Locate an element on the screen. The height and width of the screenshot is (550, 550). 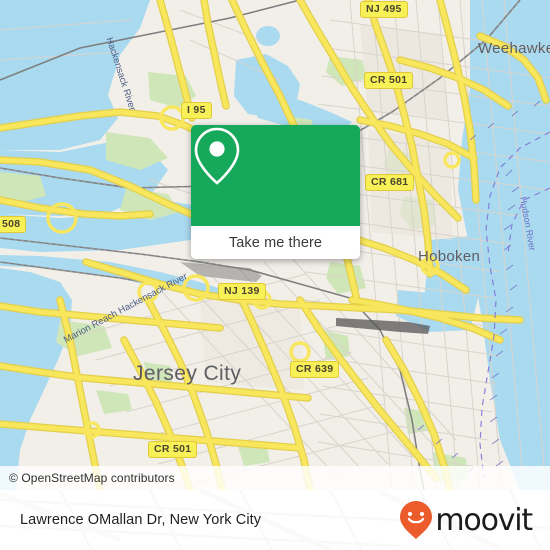
moovit-wordmark: moovit is located at coordinates (484, 520).